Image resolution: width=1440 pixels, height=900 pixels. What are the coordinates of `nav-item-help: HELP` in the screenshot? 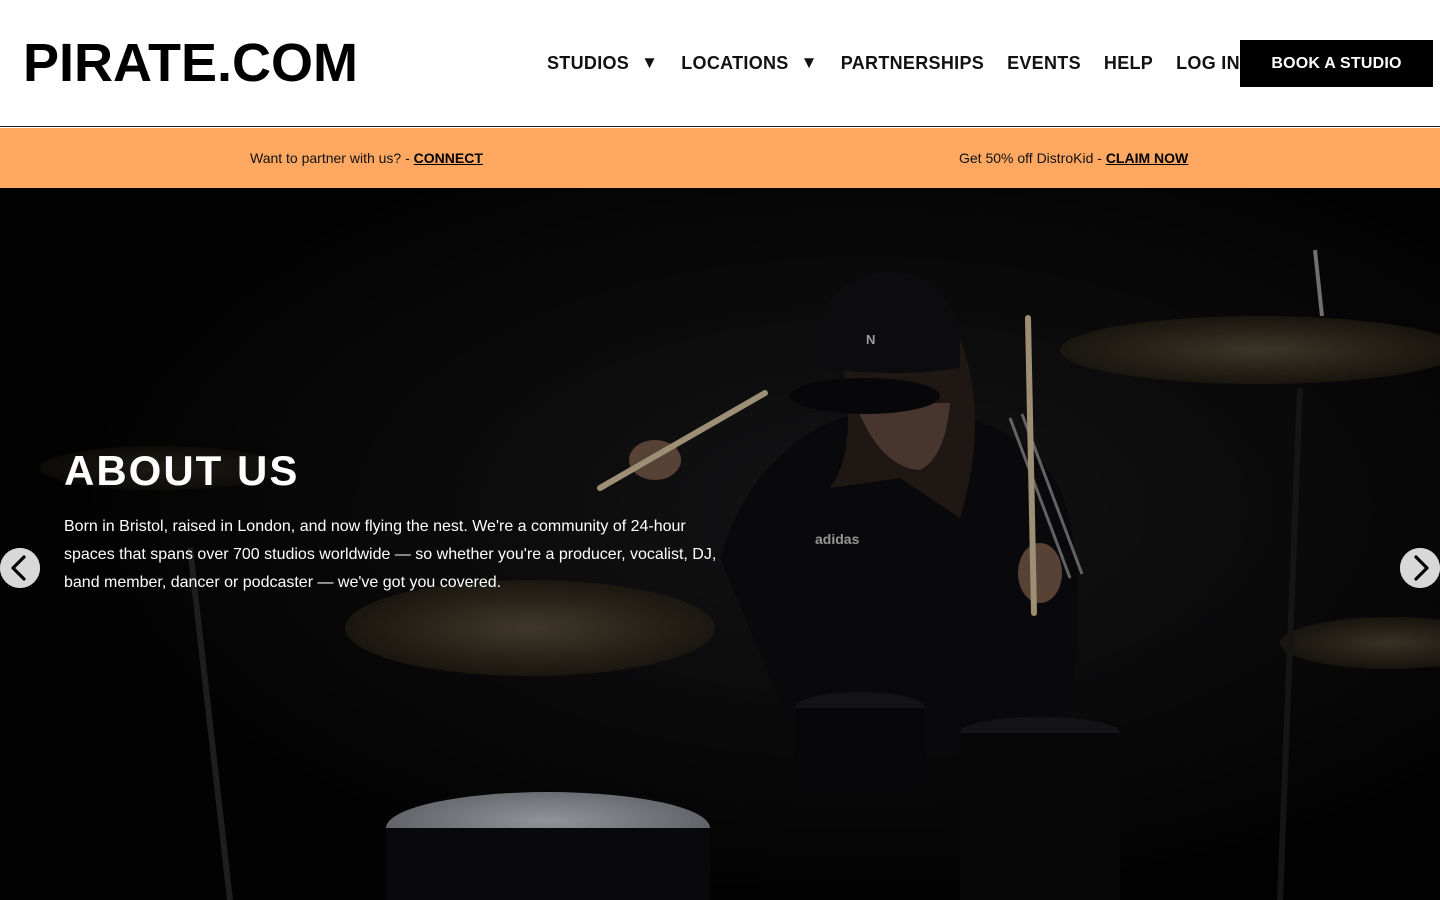 It's located at (1128, 63).